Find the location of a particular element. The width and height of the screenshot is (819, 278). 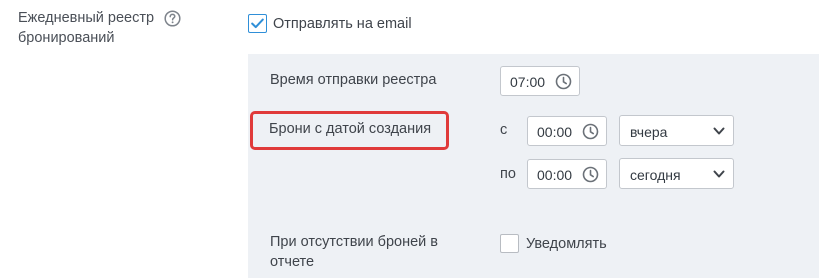

no-bookings-label: При отсутствии броней в отчете is located at coordinates (354, 252).